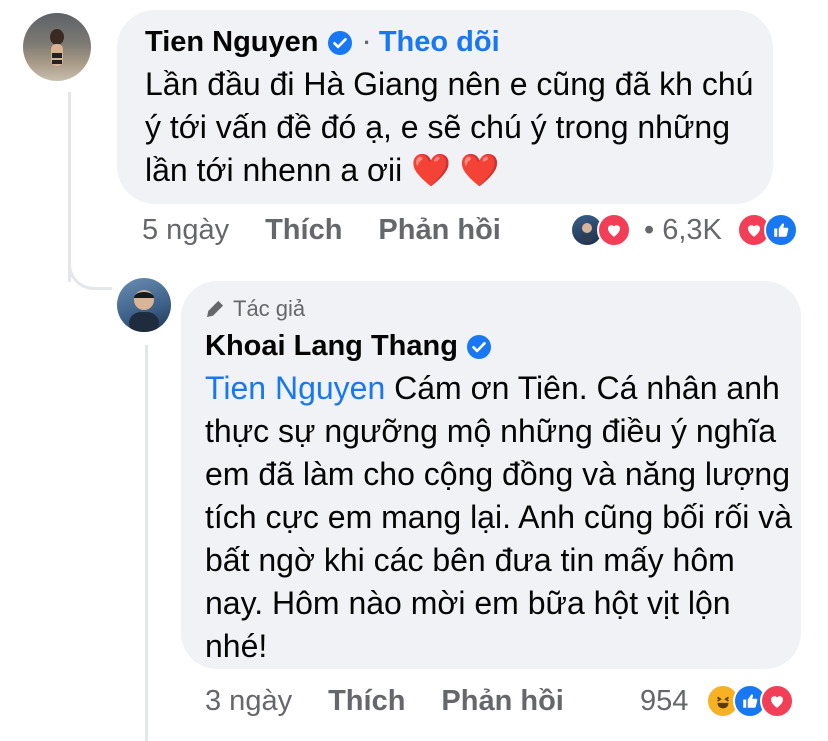  I want to click on like-reaction-icon, so click(781, 230).